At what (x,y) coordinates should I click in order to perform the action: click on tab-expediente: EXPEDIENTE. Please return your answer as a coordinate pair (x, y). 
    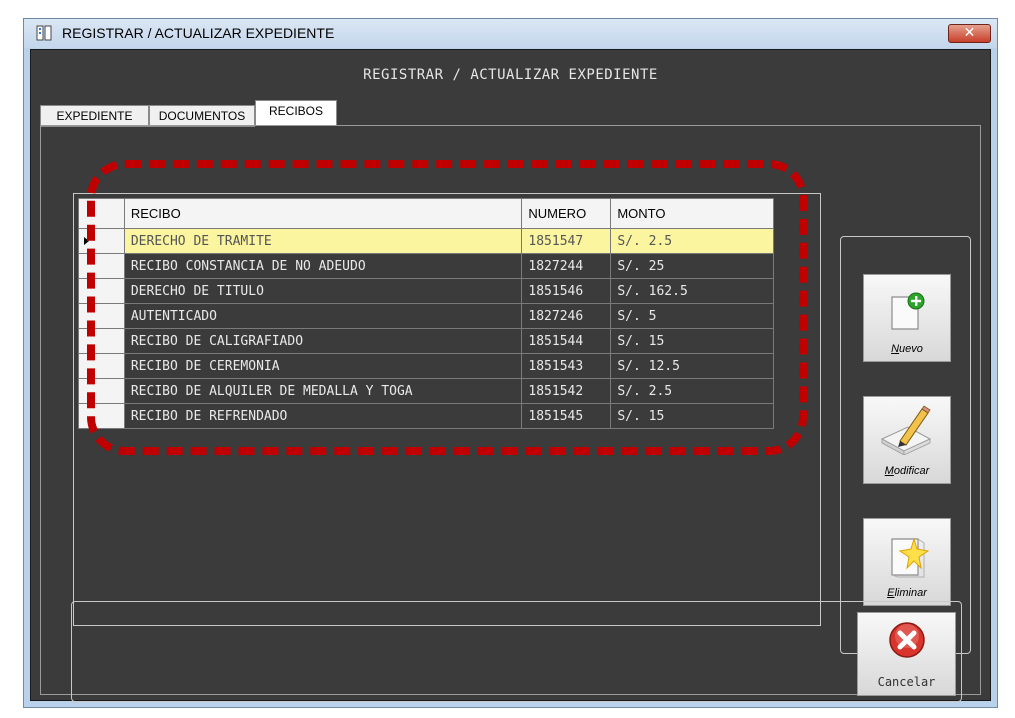
    Looking at the image, I should click on (94, 116).